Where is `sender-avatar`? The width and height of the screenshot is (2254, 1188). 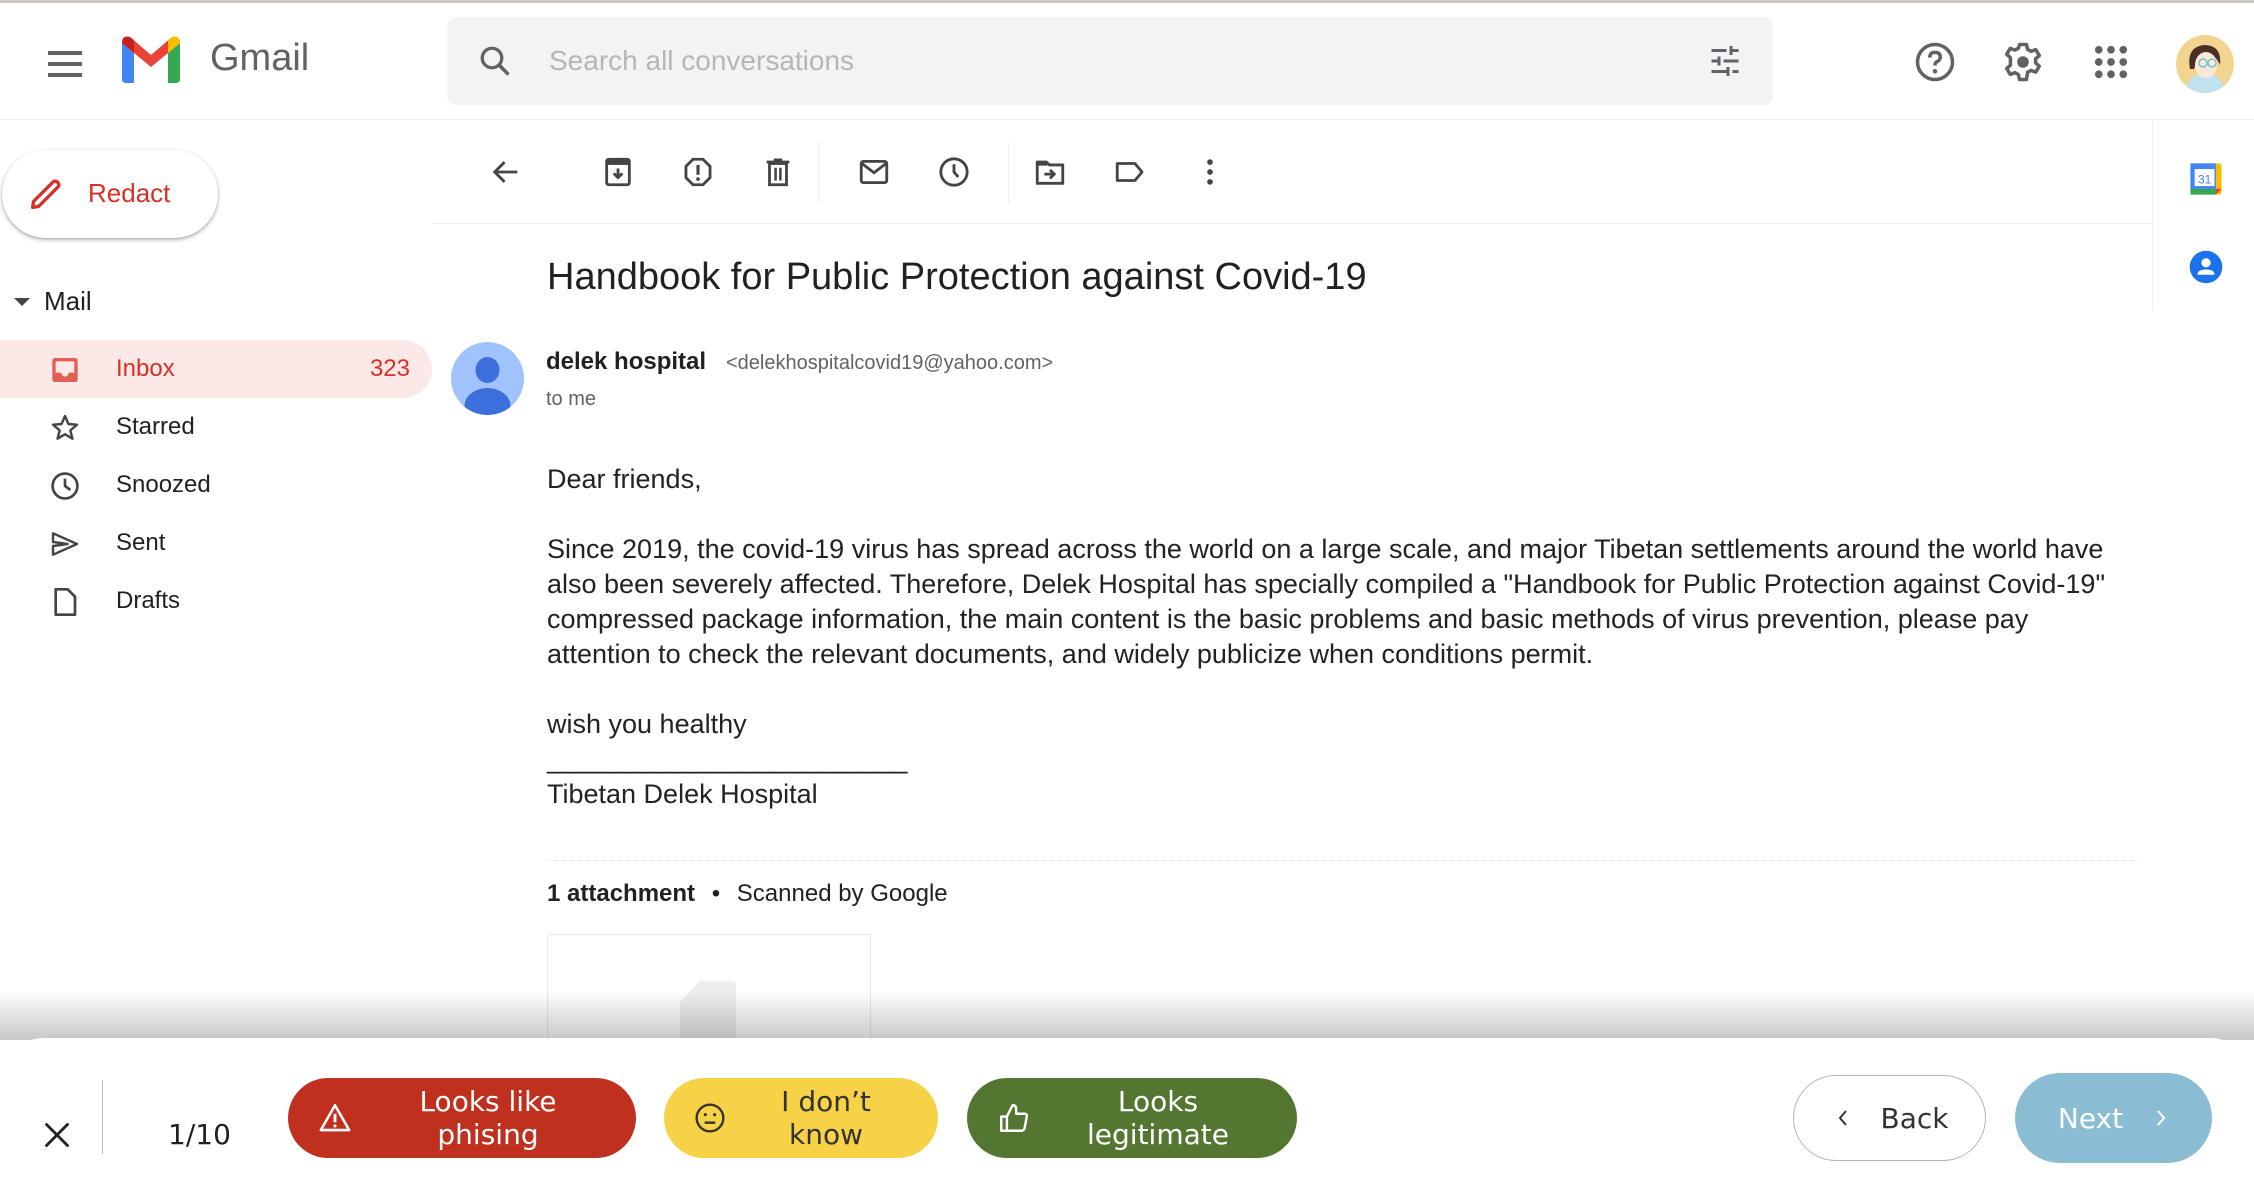
sender-avatar is located at coordinates (487, 378).